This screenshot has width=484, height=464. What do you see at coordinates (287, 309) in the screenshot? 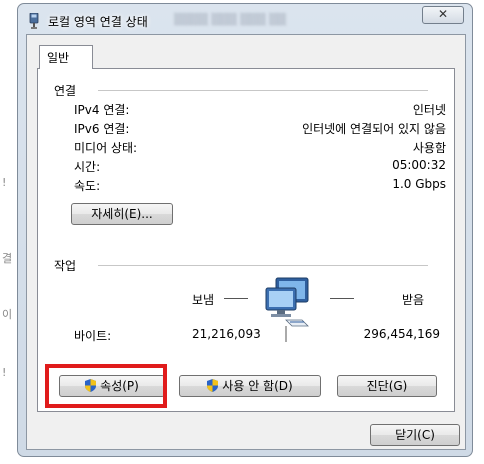
I see `network-computers-icon` at bounding box center [287, 309].